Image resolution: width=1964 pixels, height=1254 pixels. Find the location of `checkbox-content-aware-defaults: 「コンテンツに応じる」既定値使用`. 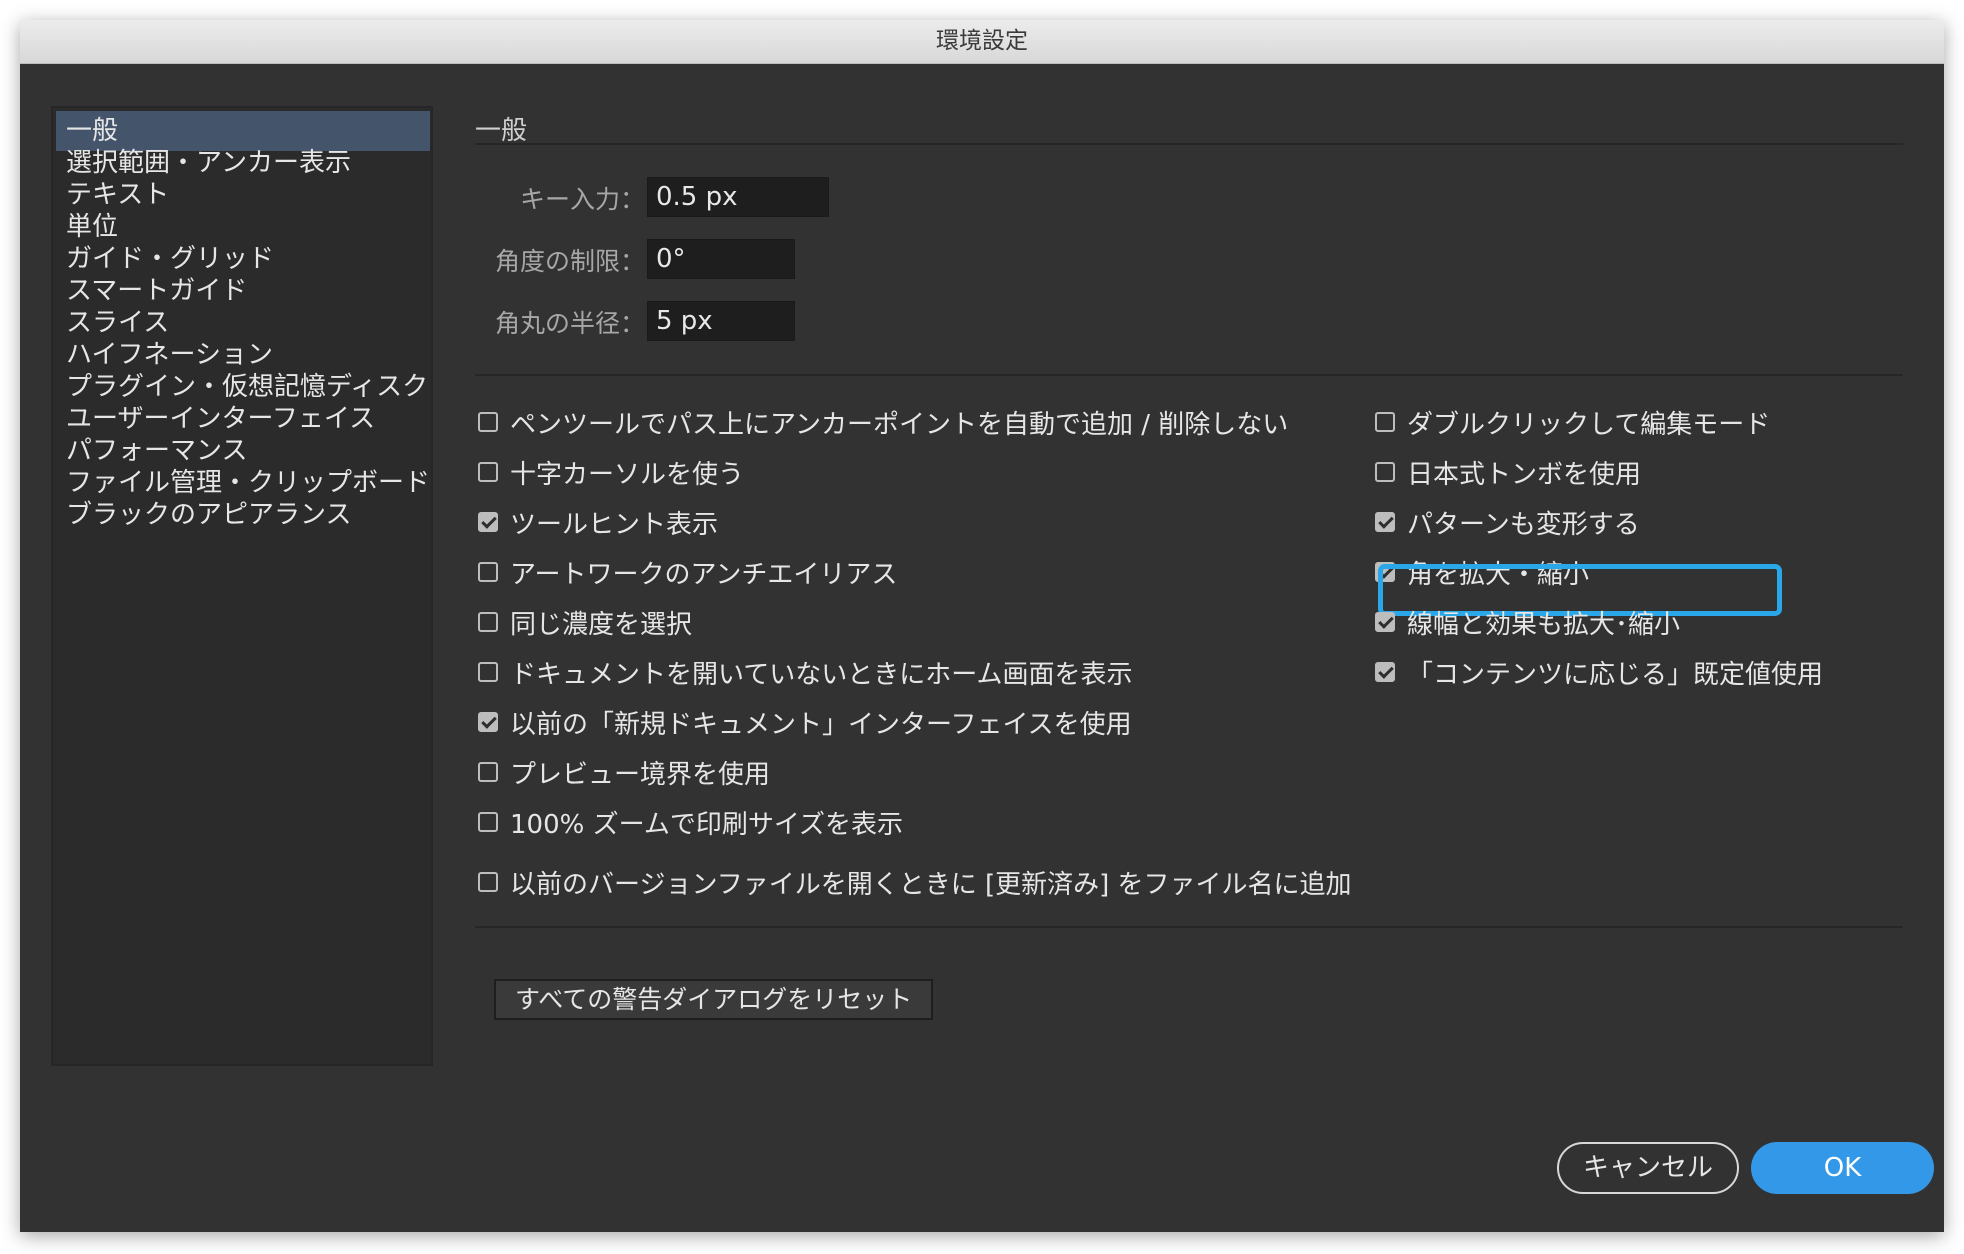

checkbox-content-aware-defaults: 「コンテンツに応じる」既定値使用 is located at coordinates (1599, 672).